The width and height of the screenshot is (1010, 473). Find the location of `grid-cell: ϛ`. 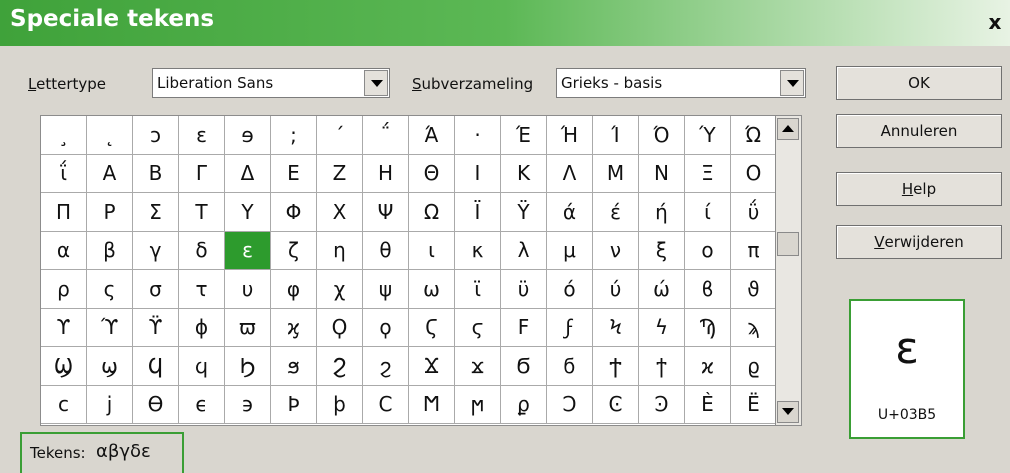

grid-cell: ϛ is located at coordinates (478, 327).